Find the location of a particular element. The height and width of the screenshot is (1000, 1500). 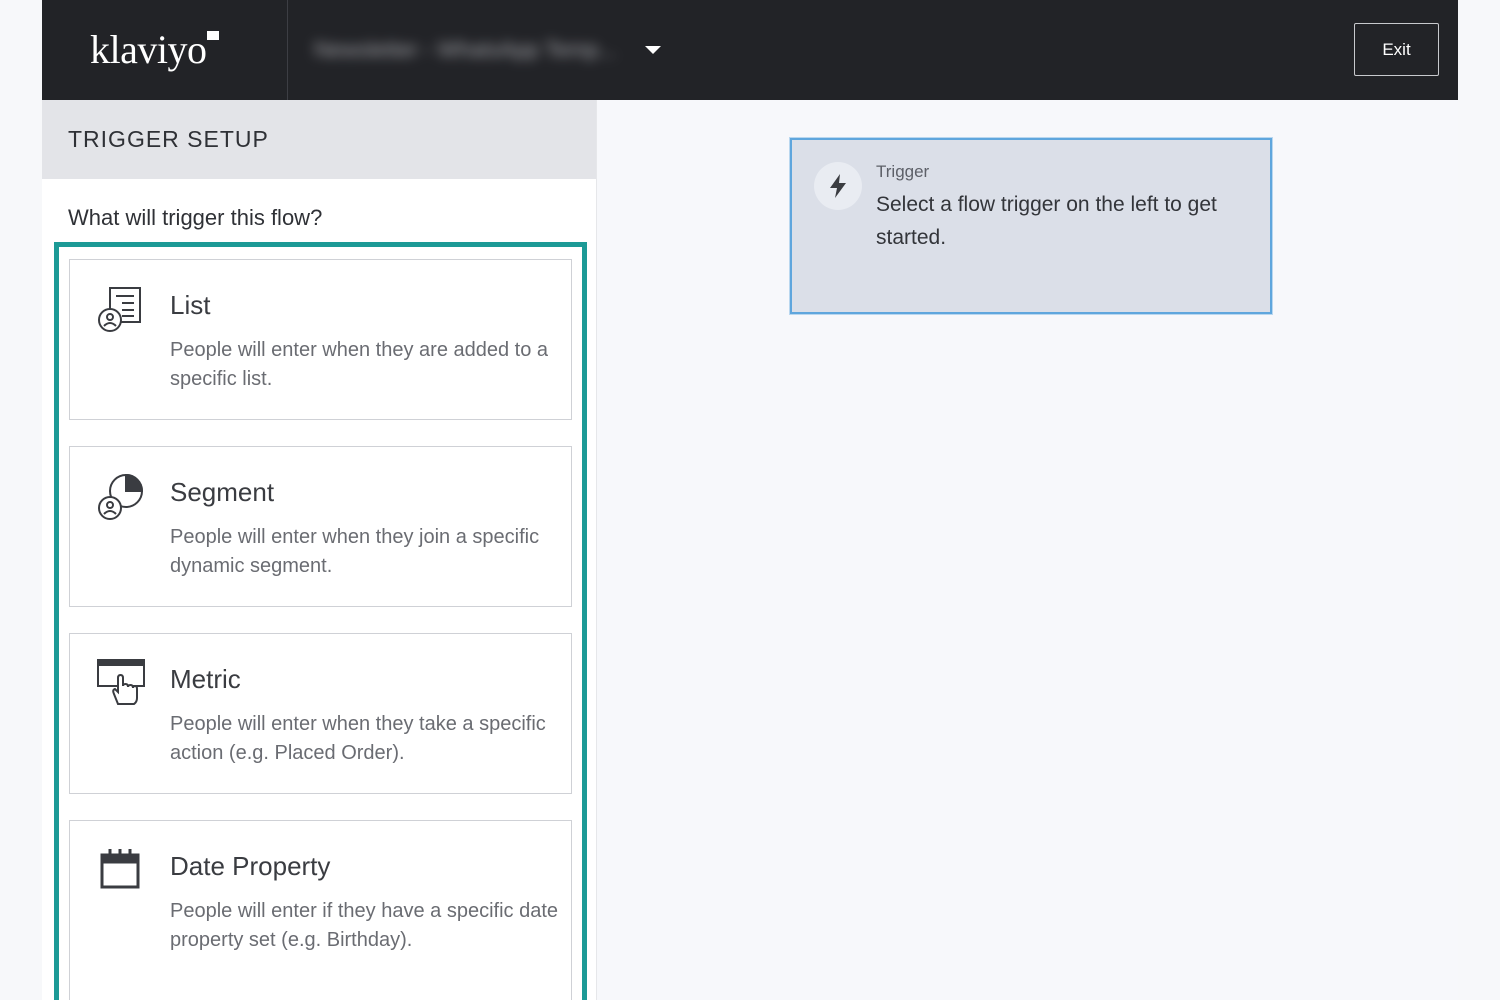

klaviyo-logo: klaviyo is located at coordinates (155, 49).